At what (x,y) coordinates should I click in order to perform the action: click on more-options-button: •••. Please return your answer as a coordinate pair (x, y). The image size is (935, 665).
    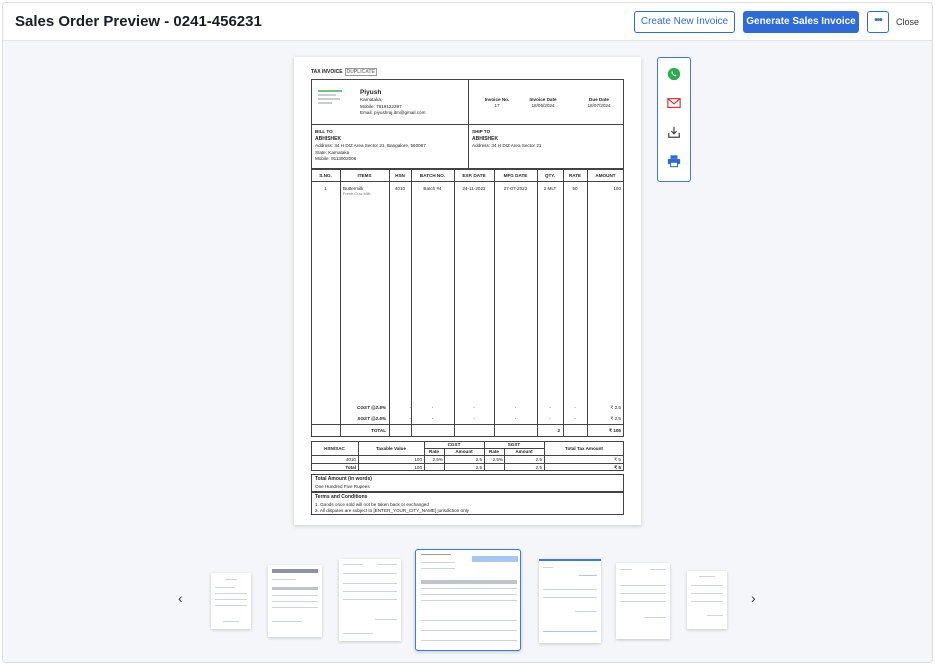
    Looking at the image, I should click on (878, 22).